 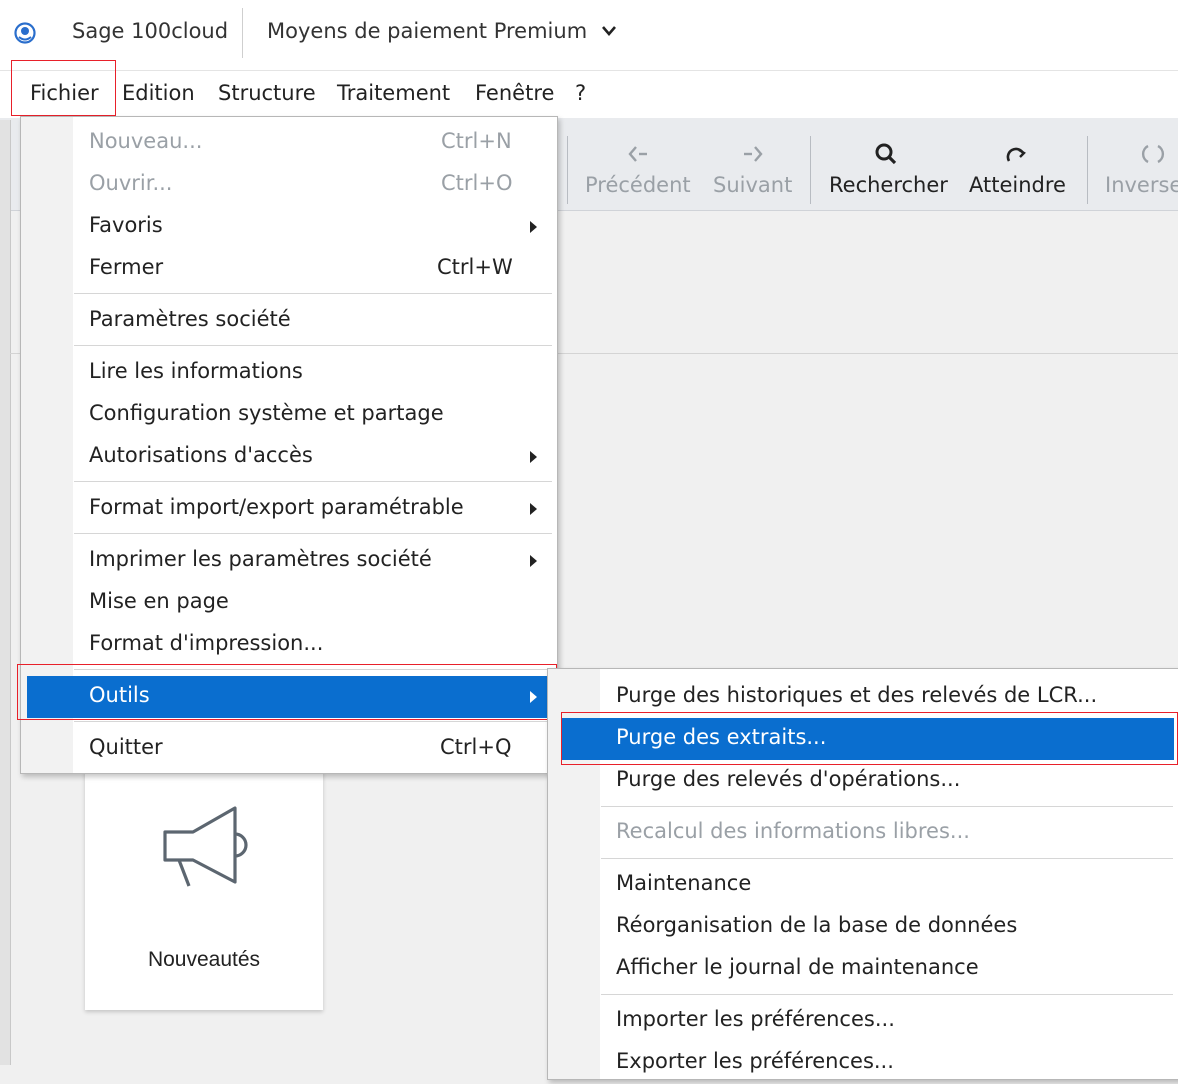 What do you see at coordinates (1153, 154) in the screenshot?
I see `inverse-icon` at bounding box center [1153, 154].